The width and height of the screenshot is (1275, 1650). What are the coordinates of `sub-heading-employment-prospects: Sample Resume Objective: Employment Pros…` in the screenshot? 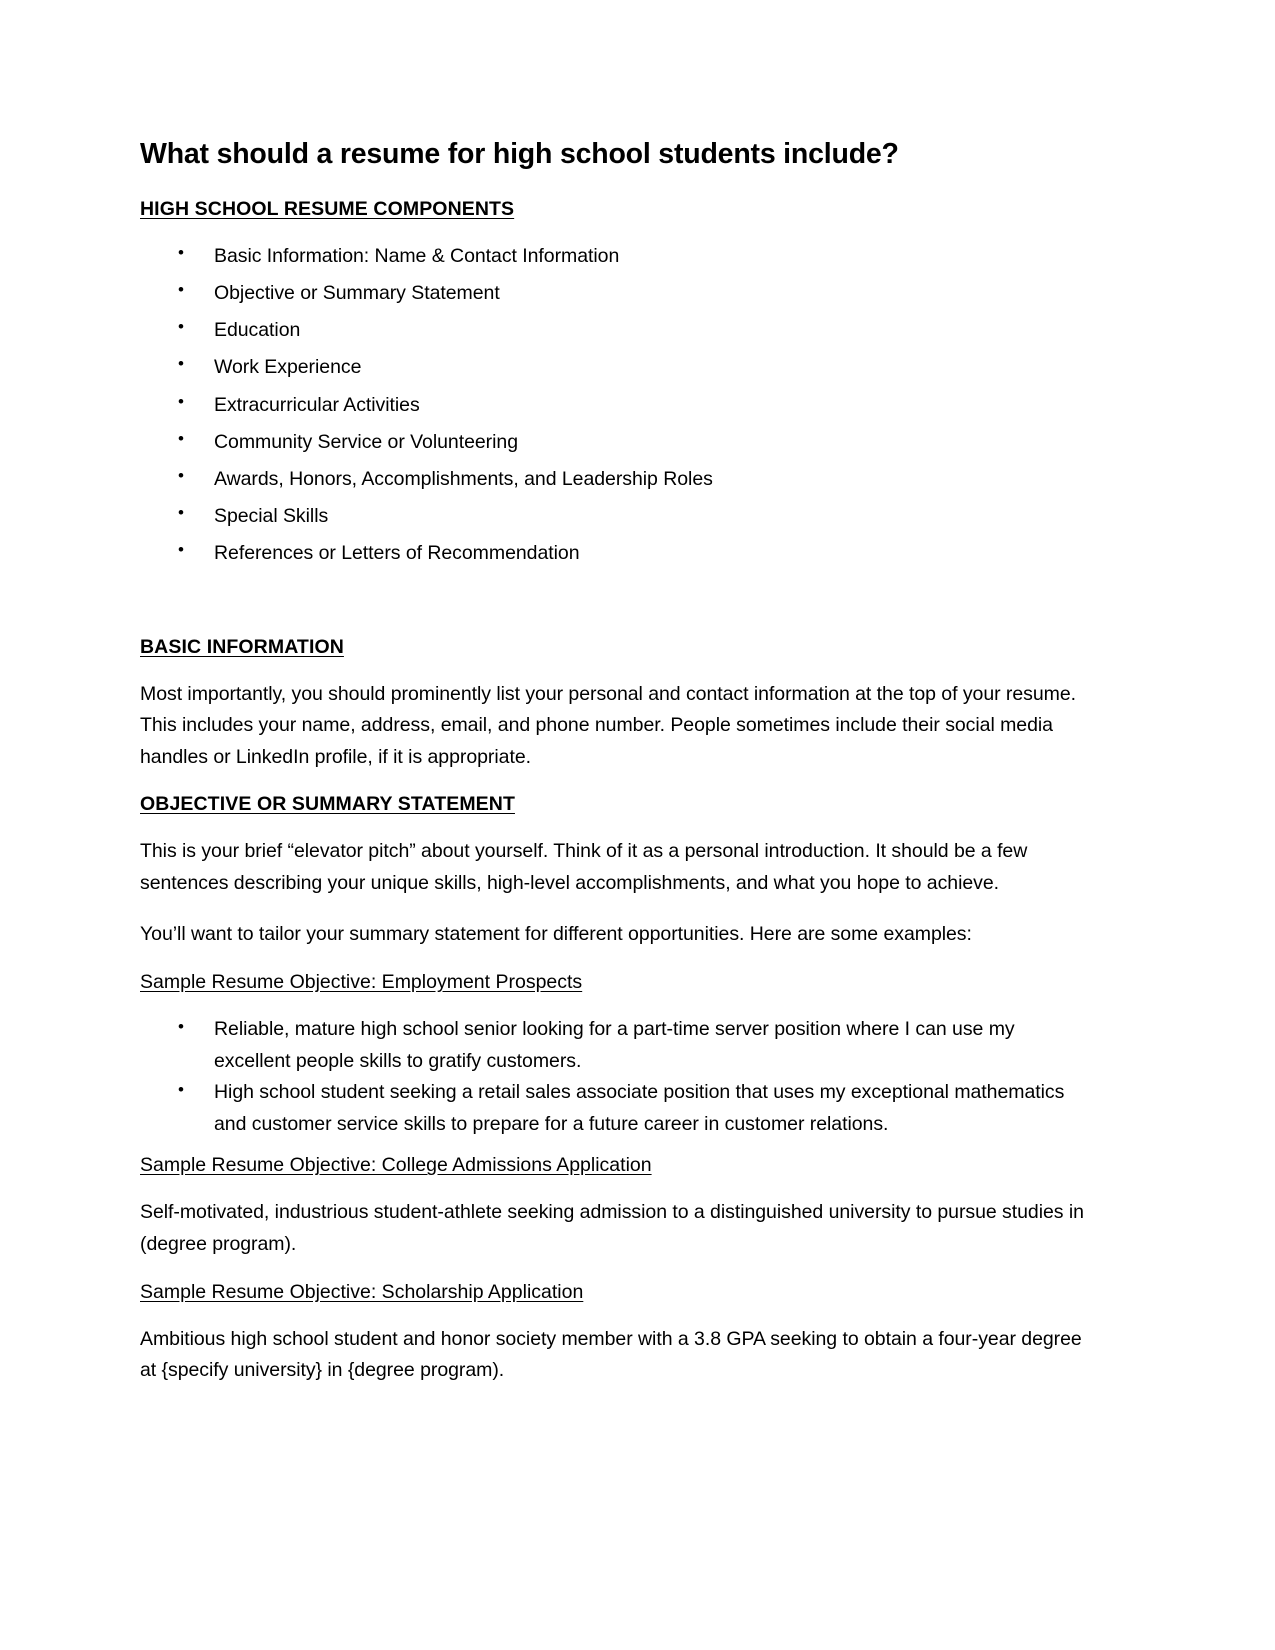 It's located at (361, 982).